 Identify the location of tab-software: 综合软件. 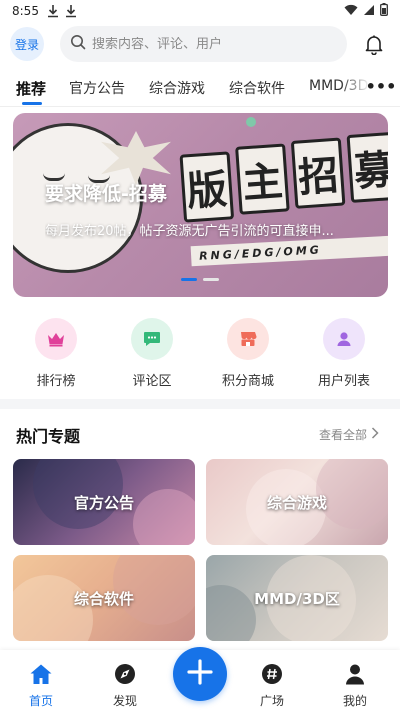
(257, 88).